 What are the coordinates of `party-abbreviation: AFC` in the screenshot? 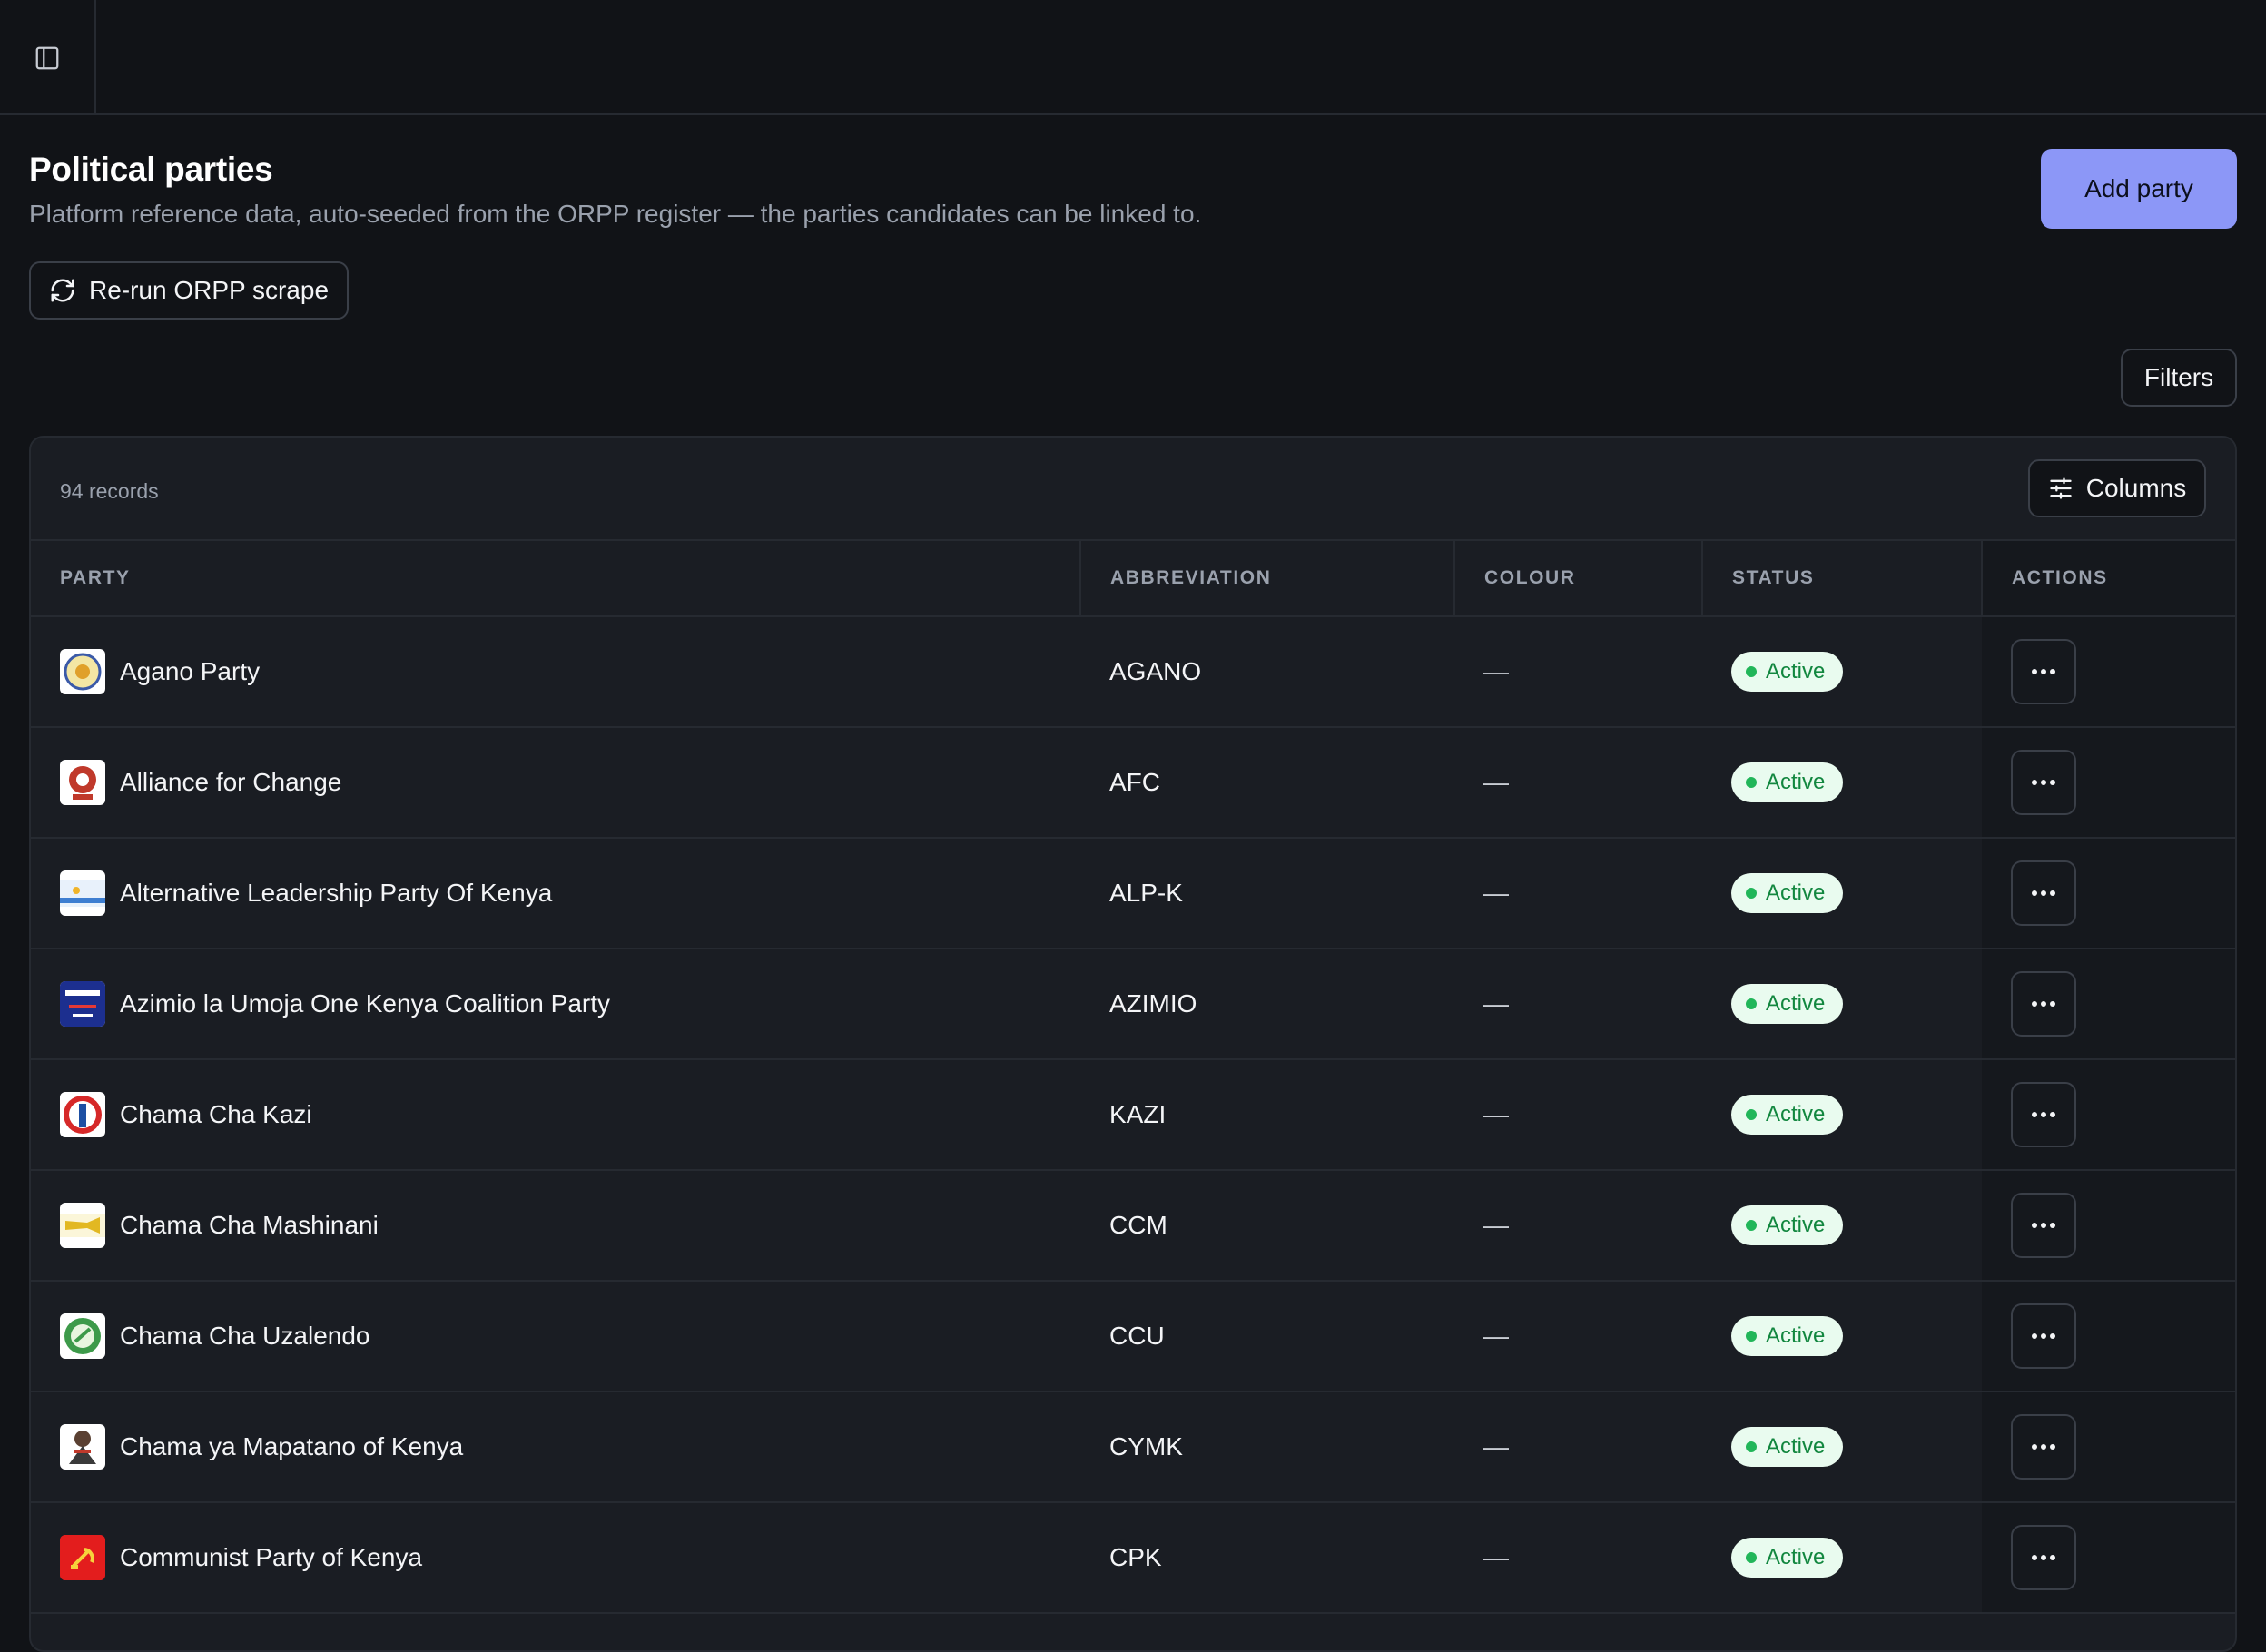 It's located at (1134, 782).